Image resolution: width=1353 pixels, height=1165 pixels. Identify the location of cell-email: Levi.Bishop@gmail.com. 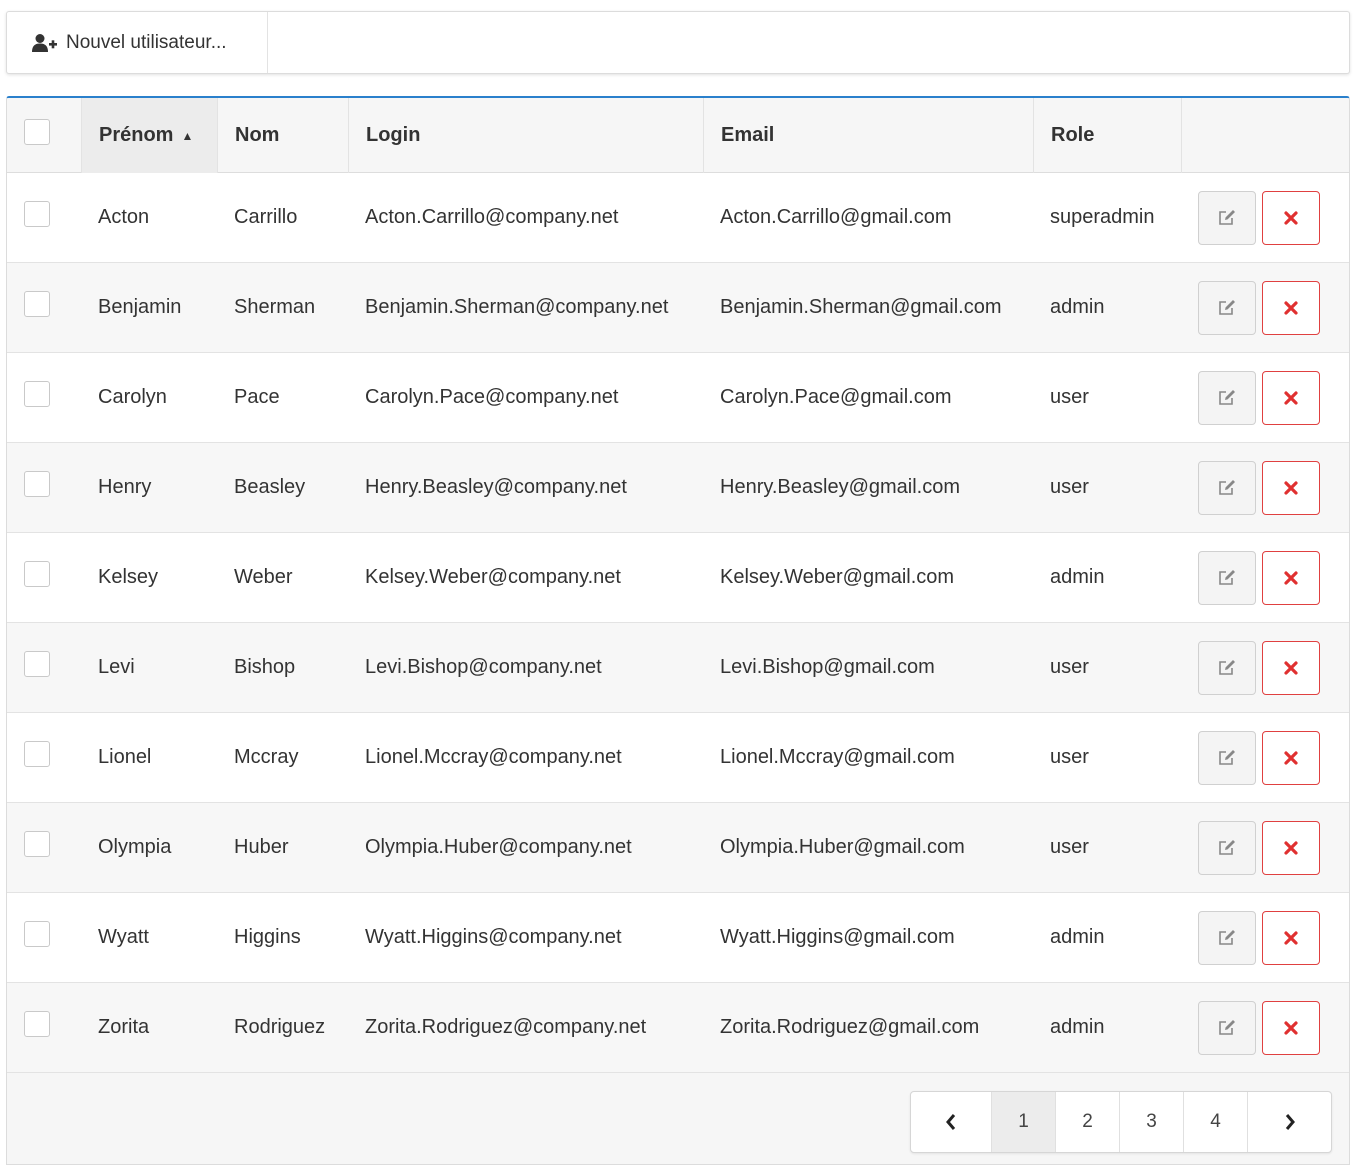
(827, 667).